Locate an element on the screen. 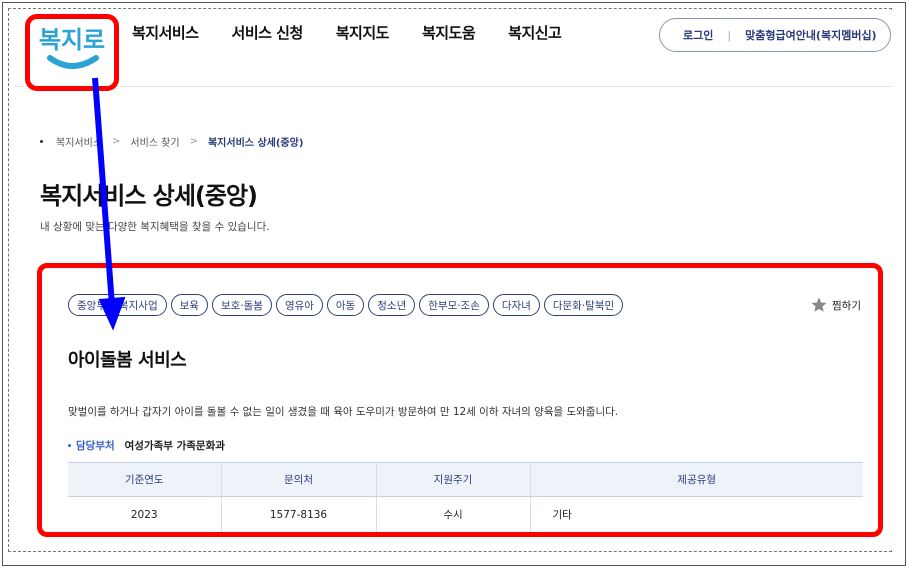  breadcrumb-current: 복지서비스 상세(중앙) is located at coordinates (255, 143).